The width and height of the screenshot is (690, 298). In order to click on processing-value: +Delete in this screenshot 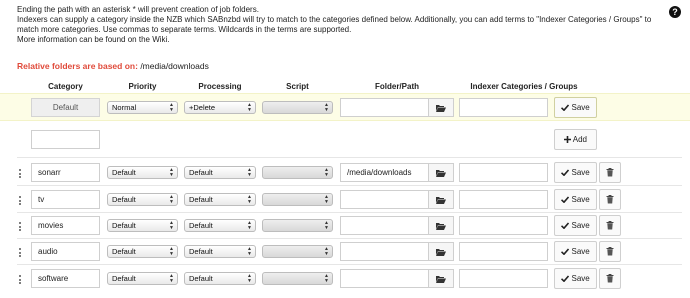, I will do `click(202, 107)`.